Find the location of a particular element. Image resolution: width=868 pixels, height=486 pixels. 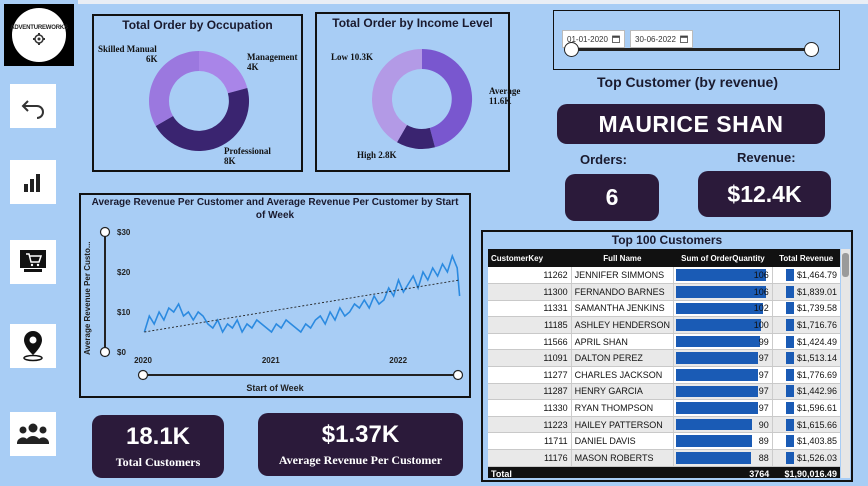

table-row: 11277 CHARLES JACKSON 97 $1,776.69 is located at coordinates (664, 375).